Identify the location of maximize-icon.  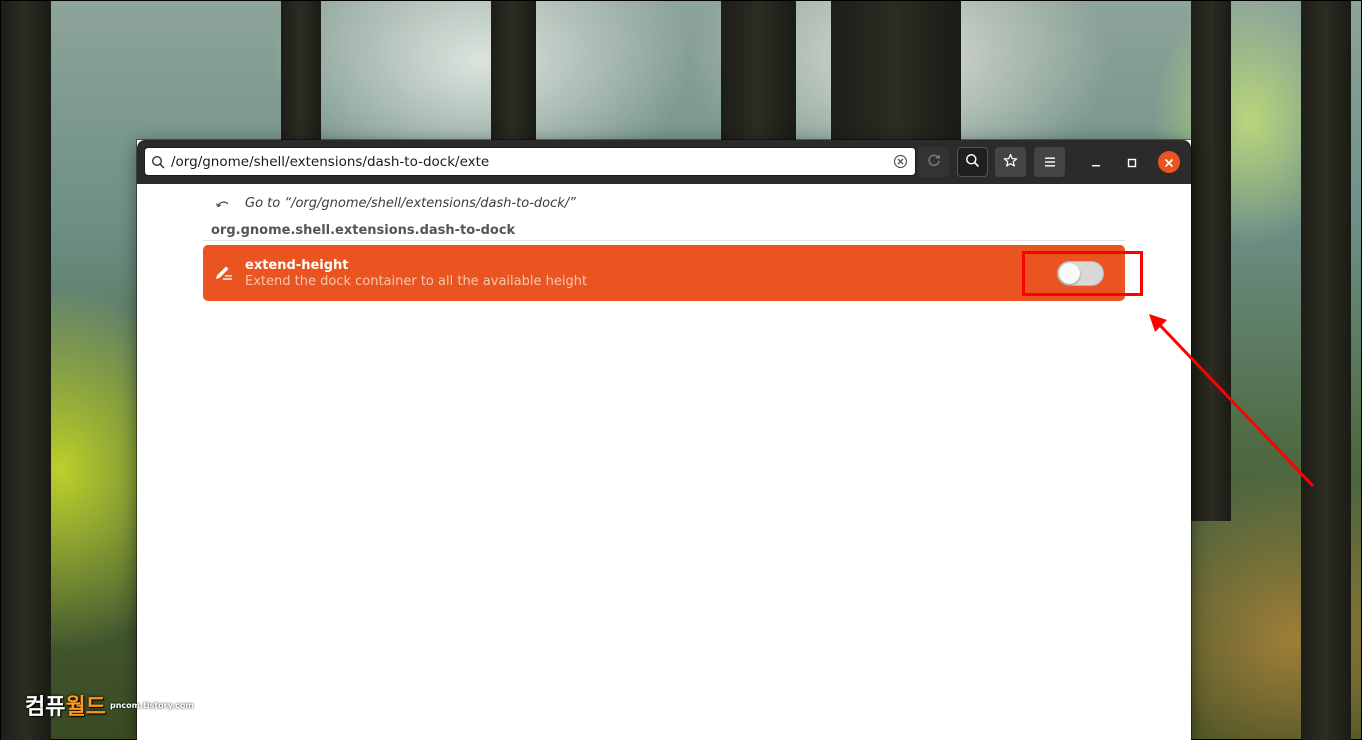
(1132, 162).